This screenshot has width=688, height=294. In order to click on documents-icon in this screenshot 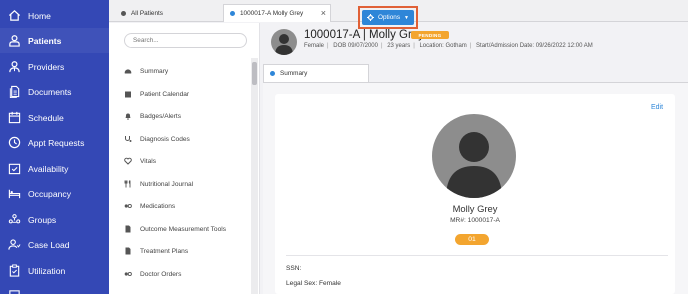, I will do `click(14, 92)`.